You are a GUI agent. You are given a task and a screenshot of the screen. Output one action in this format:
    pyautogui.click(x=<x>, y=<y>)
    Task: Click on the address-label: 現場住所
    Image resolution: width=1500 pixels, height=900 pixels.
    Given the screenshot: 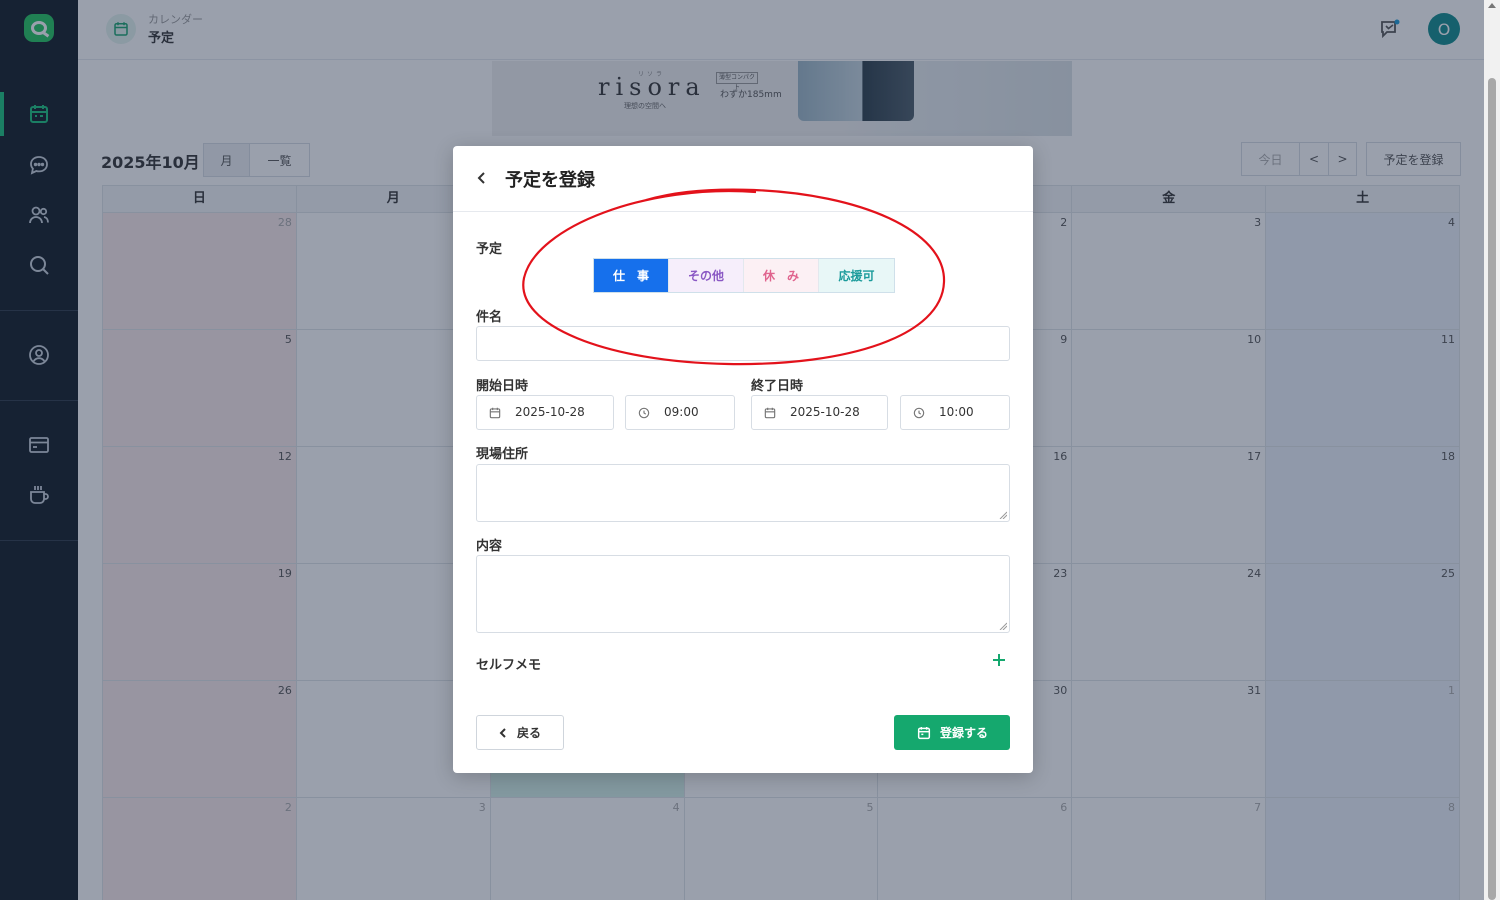 What is the action you would take?
    pyautogui.click(x=502, y=454)
    